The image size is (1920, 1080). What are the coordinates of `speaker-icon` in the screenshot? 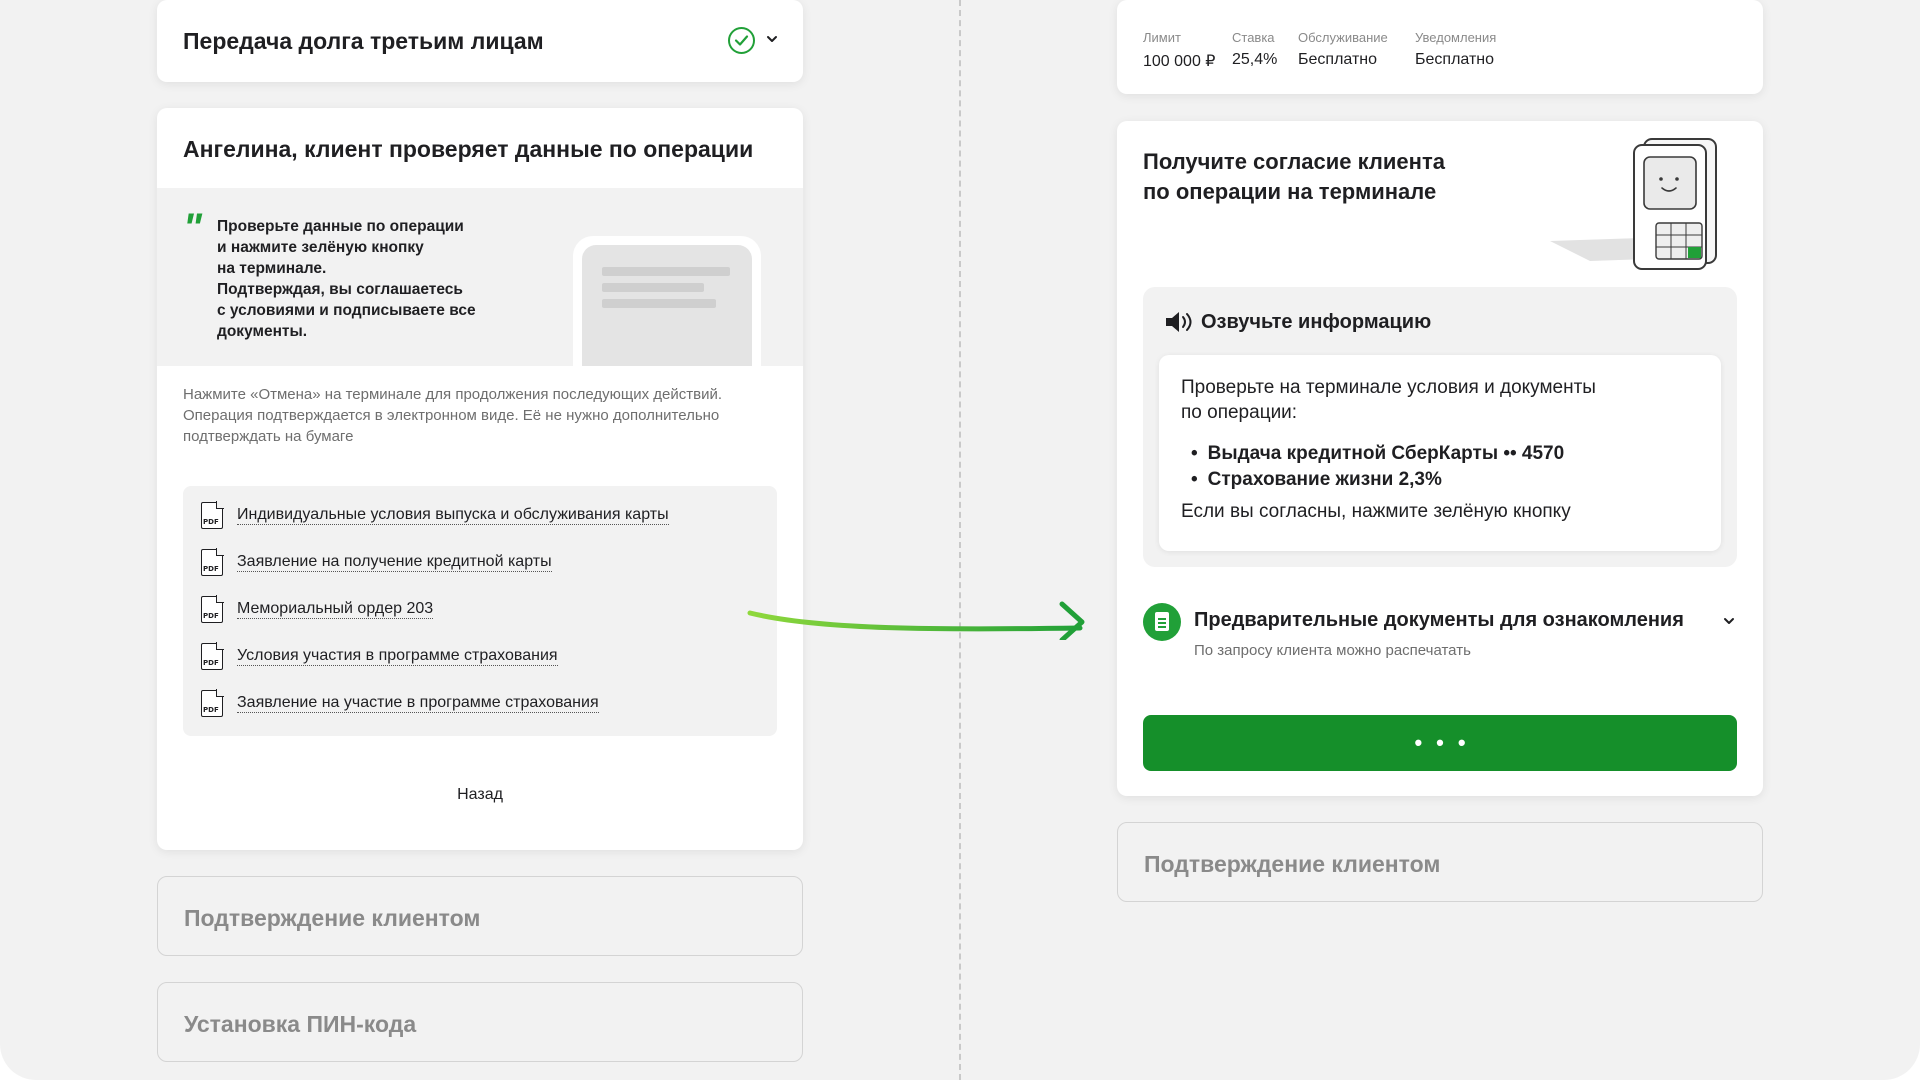 It's located at (1179, 322).